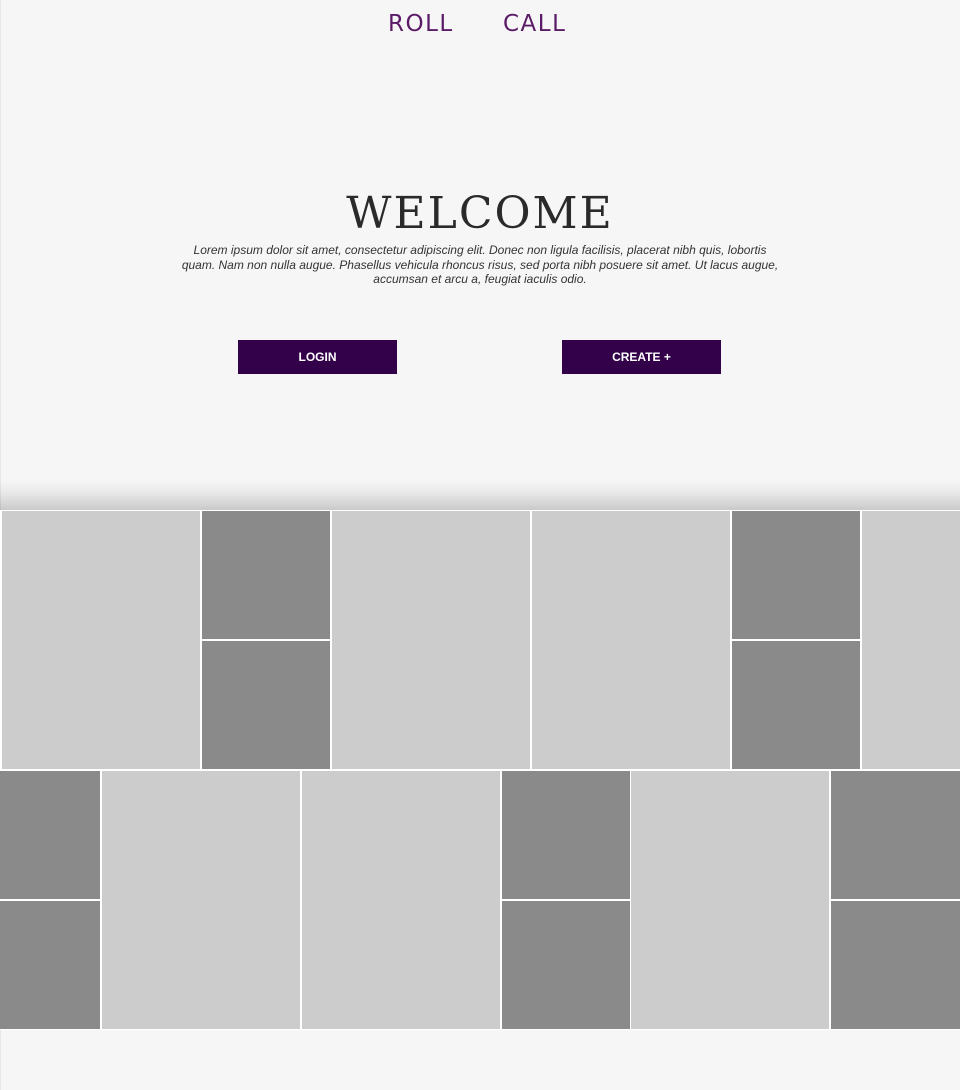  Describe the element at coordinates (480, 495) in the screenshot. I see `gallery-shadow` at that location.